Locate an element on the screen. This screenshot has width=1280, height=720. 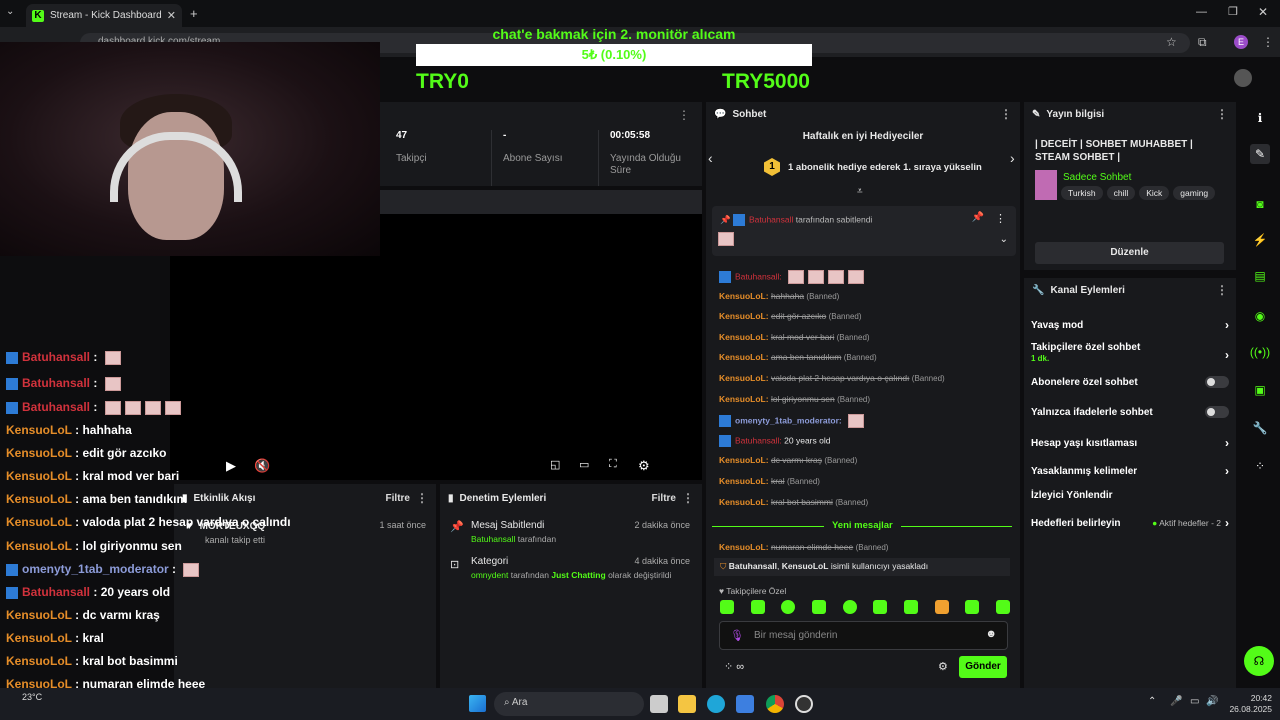
pinned-user: Batuhansall is located at coordinates (771, 219).